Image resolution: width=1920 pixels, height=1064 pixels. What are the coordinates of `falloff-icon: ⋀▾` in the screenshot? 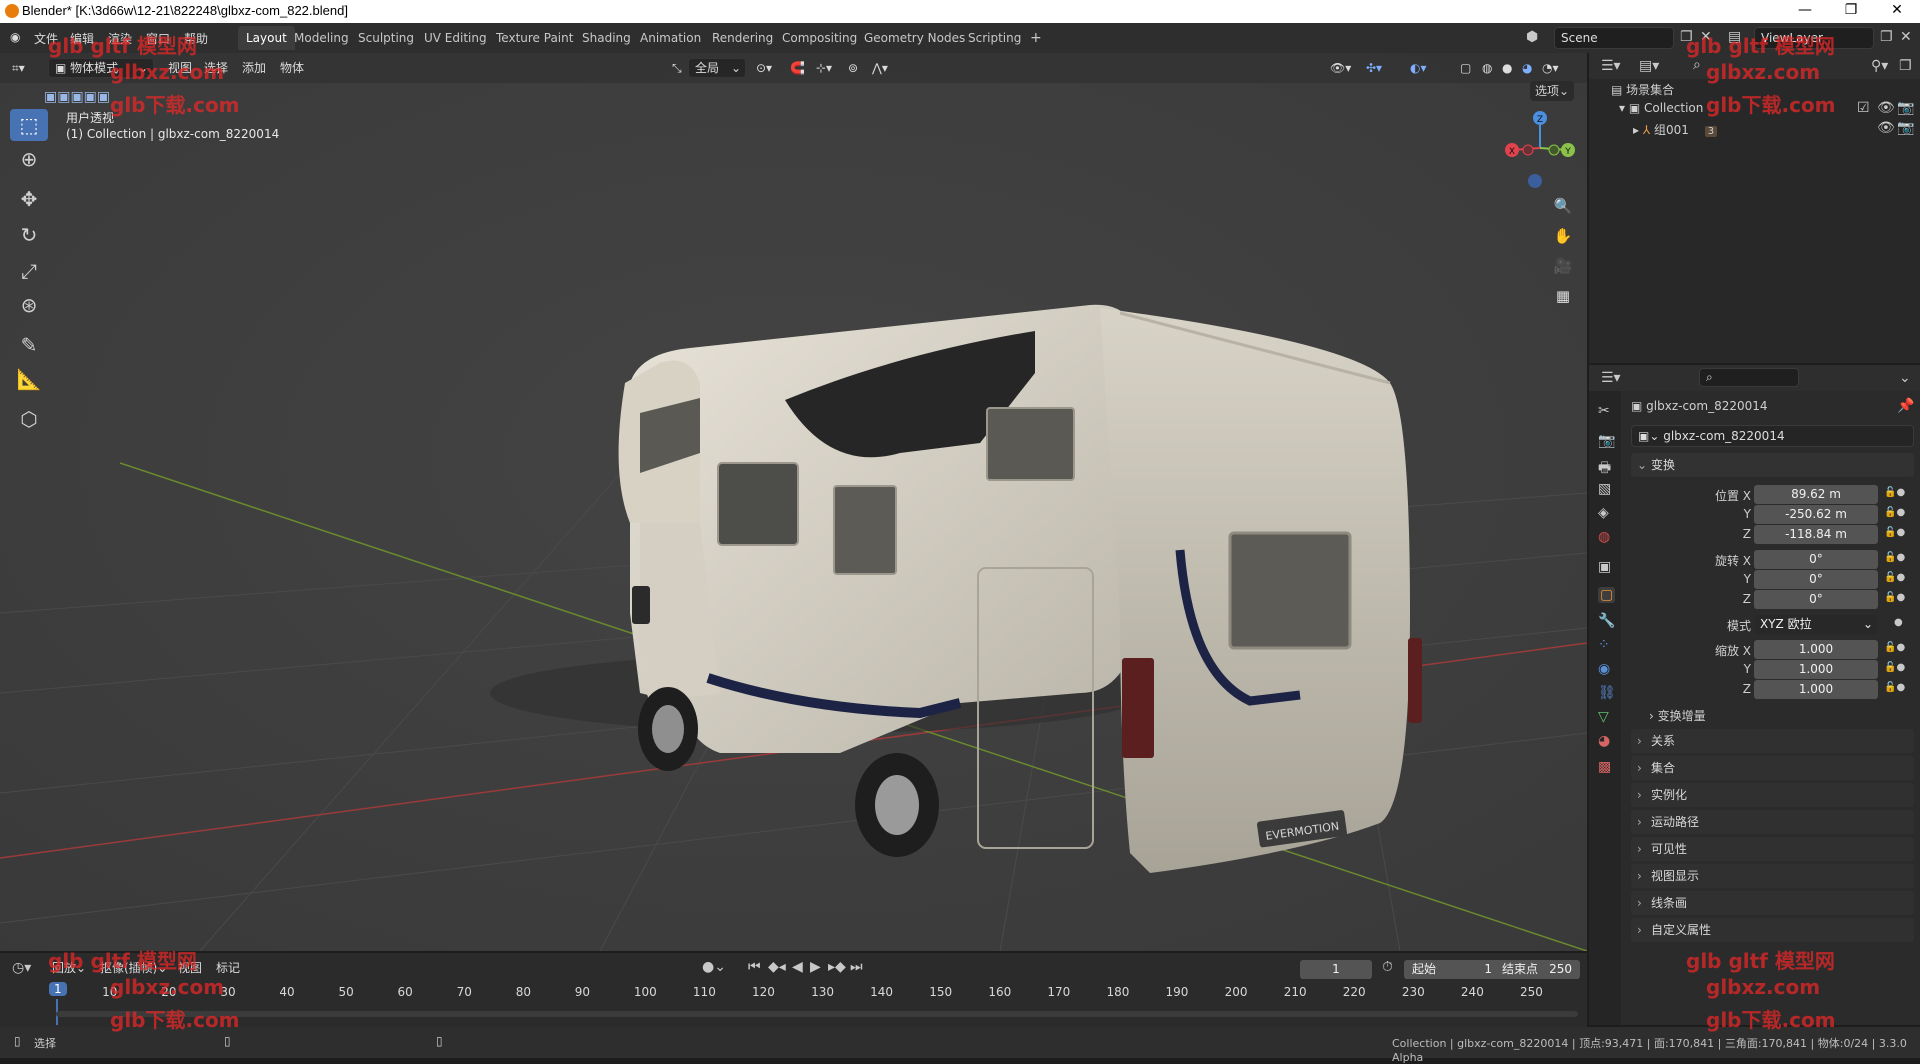 It's located at (880, 68).